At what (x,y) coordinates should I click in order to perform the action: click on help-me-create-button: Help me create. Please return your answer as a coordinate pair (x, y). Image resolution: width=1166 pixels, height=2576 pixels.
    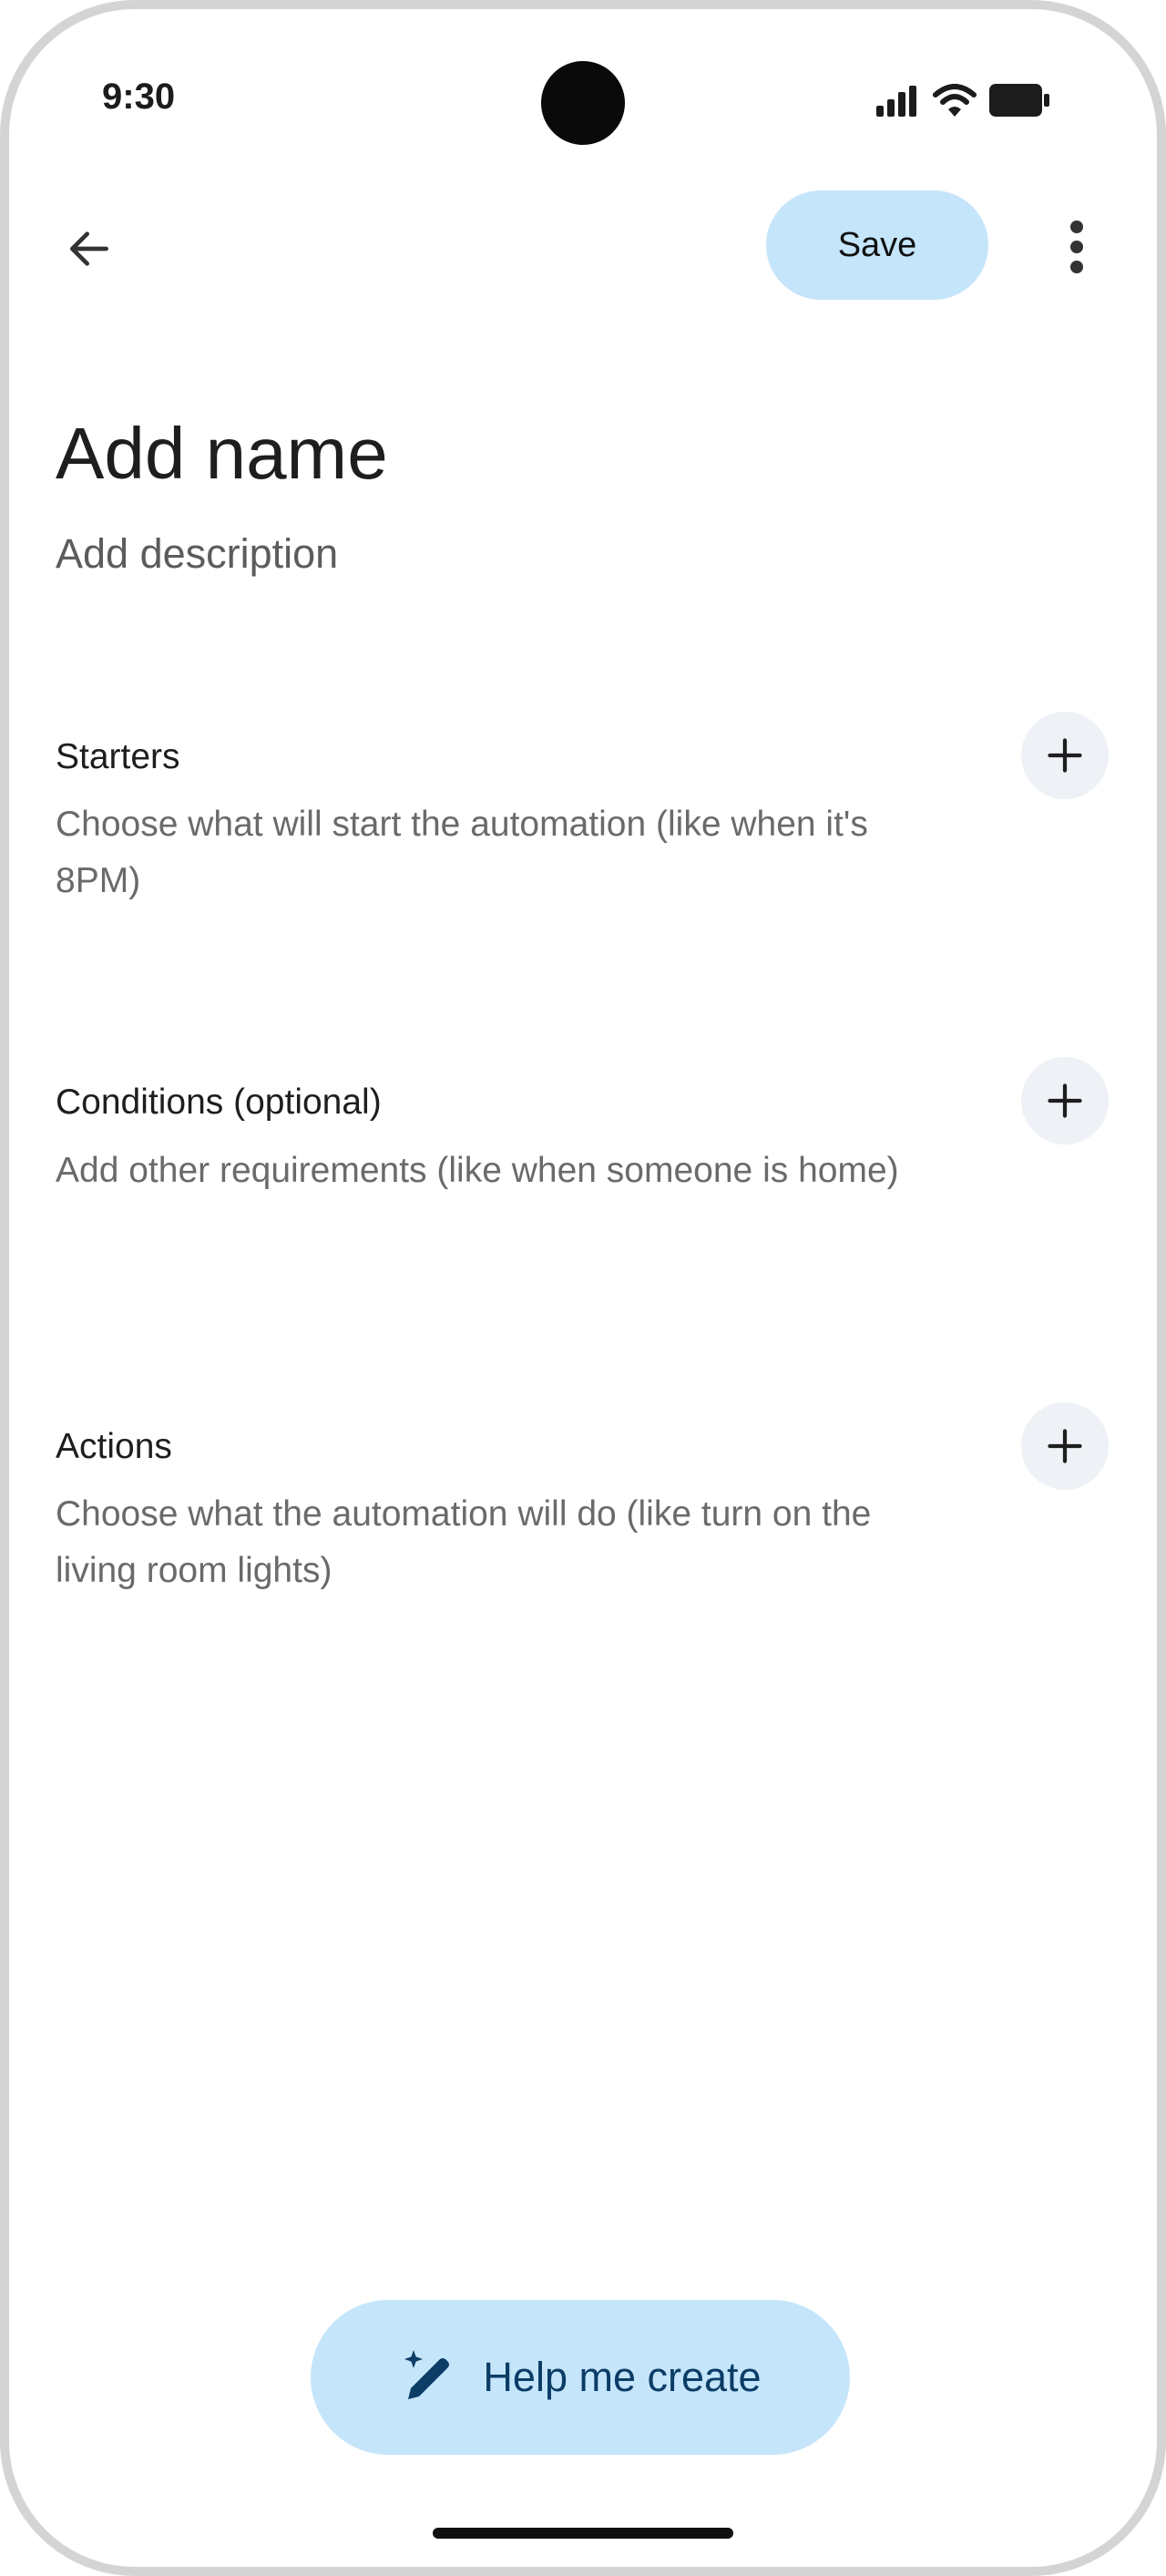
    Looking at the image, I should click on (580, 2377).